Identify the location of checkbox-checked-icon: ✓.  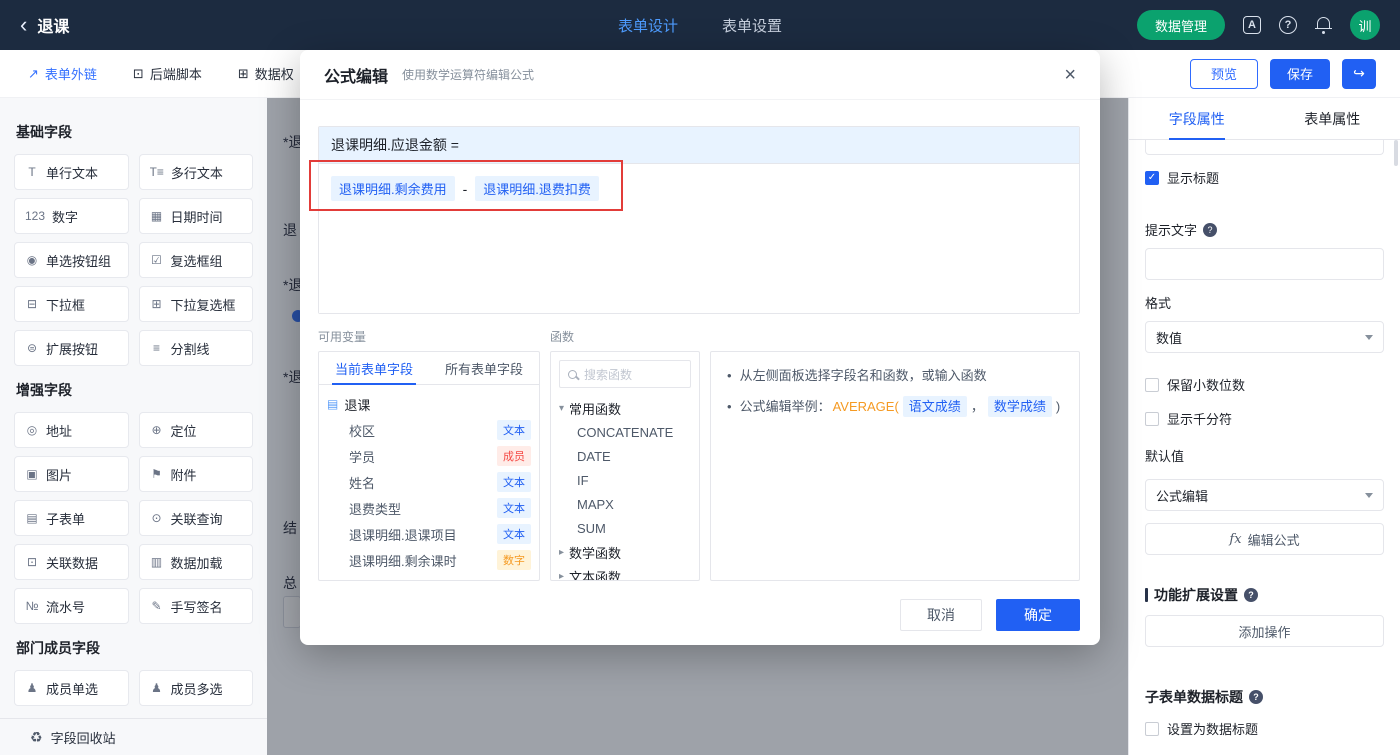
(1152, 177).